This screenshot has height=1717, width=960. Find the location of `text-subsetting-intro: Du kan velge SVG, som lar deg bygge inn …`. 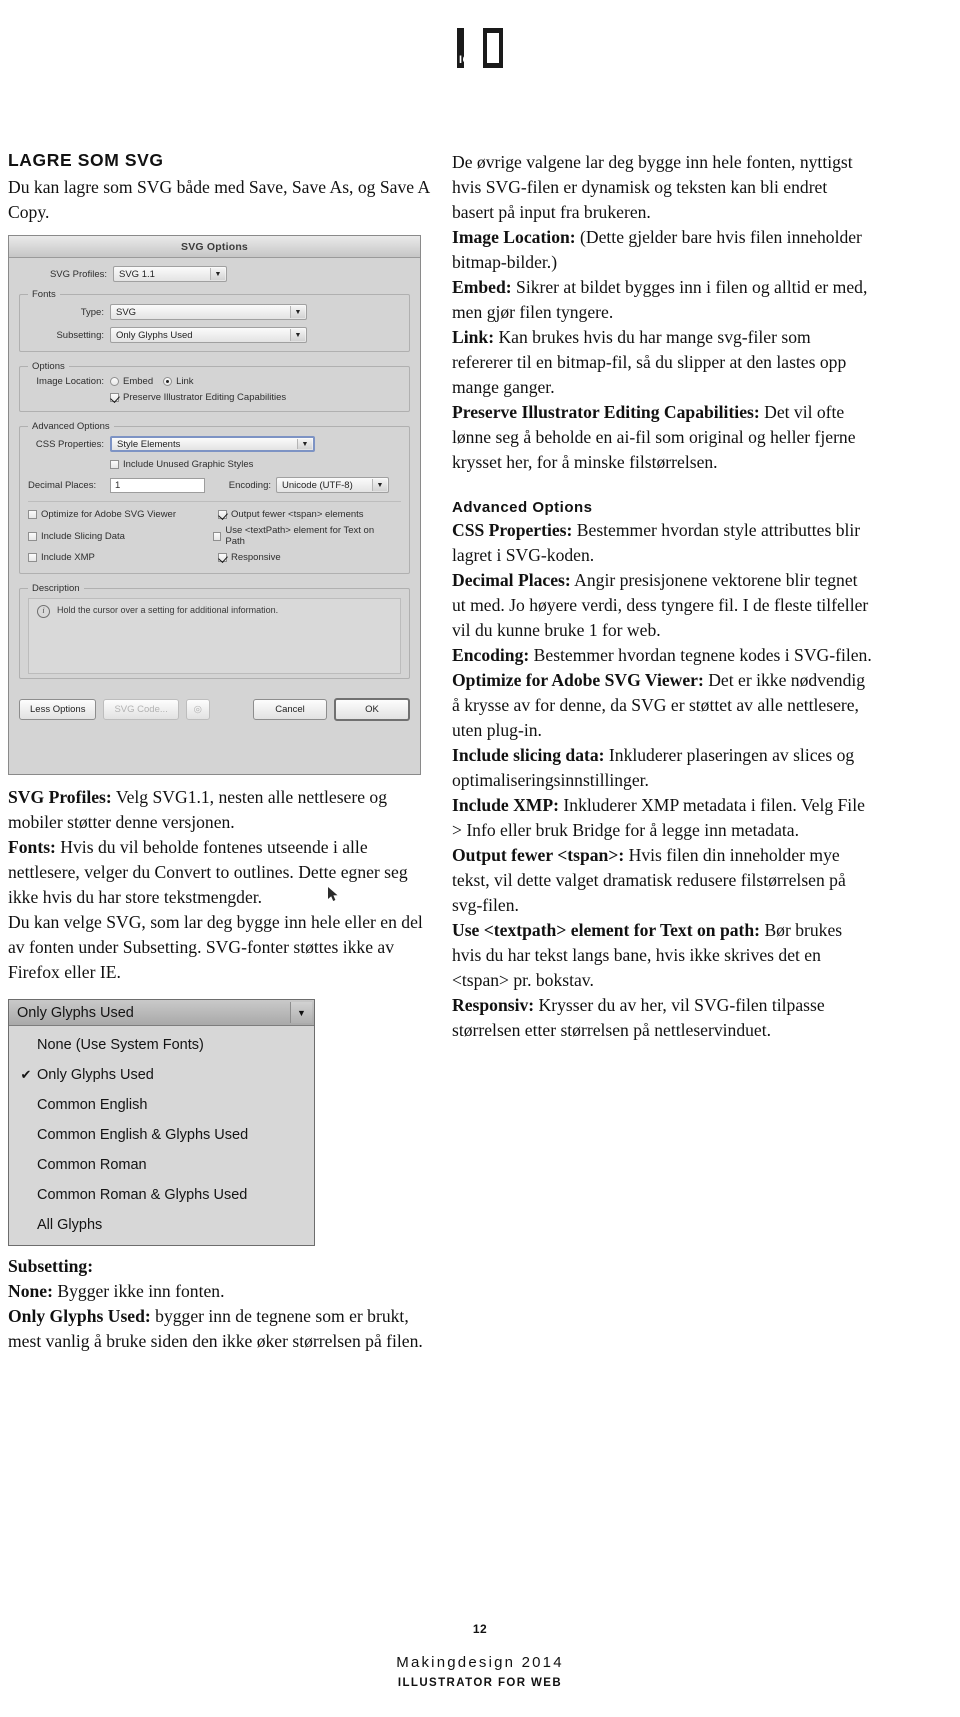

text-subsetting-intro: Du kan velge SVG, som lar deg bygge inn … is located at coordinates (215, 947).